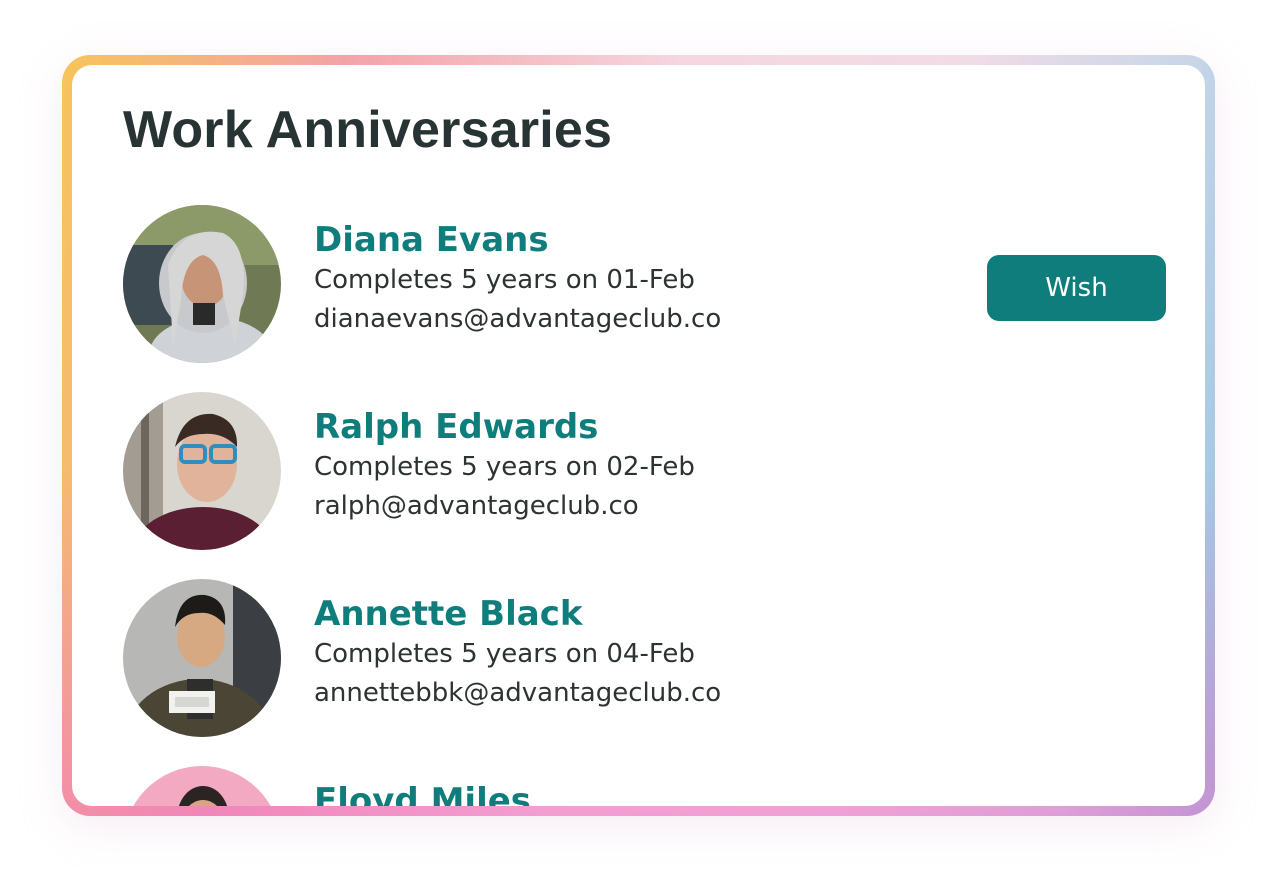  I want to click on card-title: Work Anniversaries, so click(368, 130).